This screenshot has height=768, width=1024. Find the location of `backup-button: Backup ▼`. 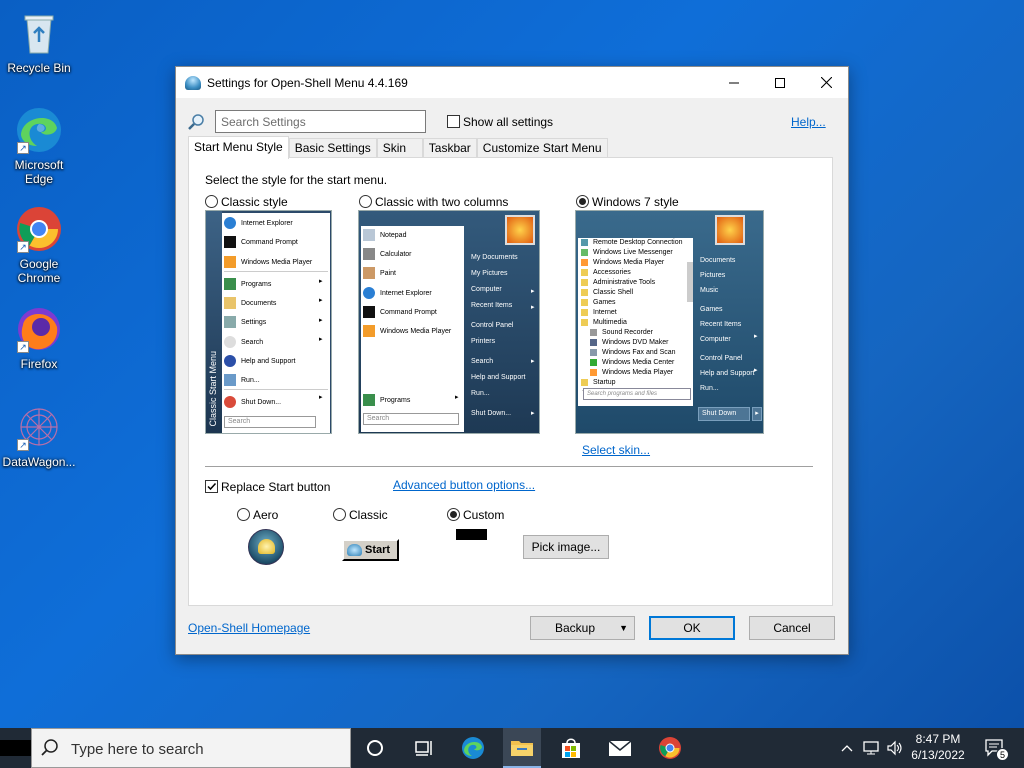

backup-button: Backup ▼ is located at coordinates (582, 628).